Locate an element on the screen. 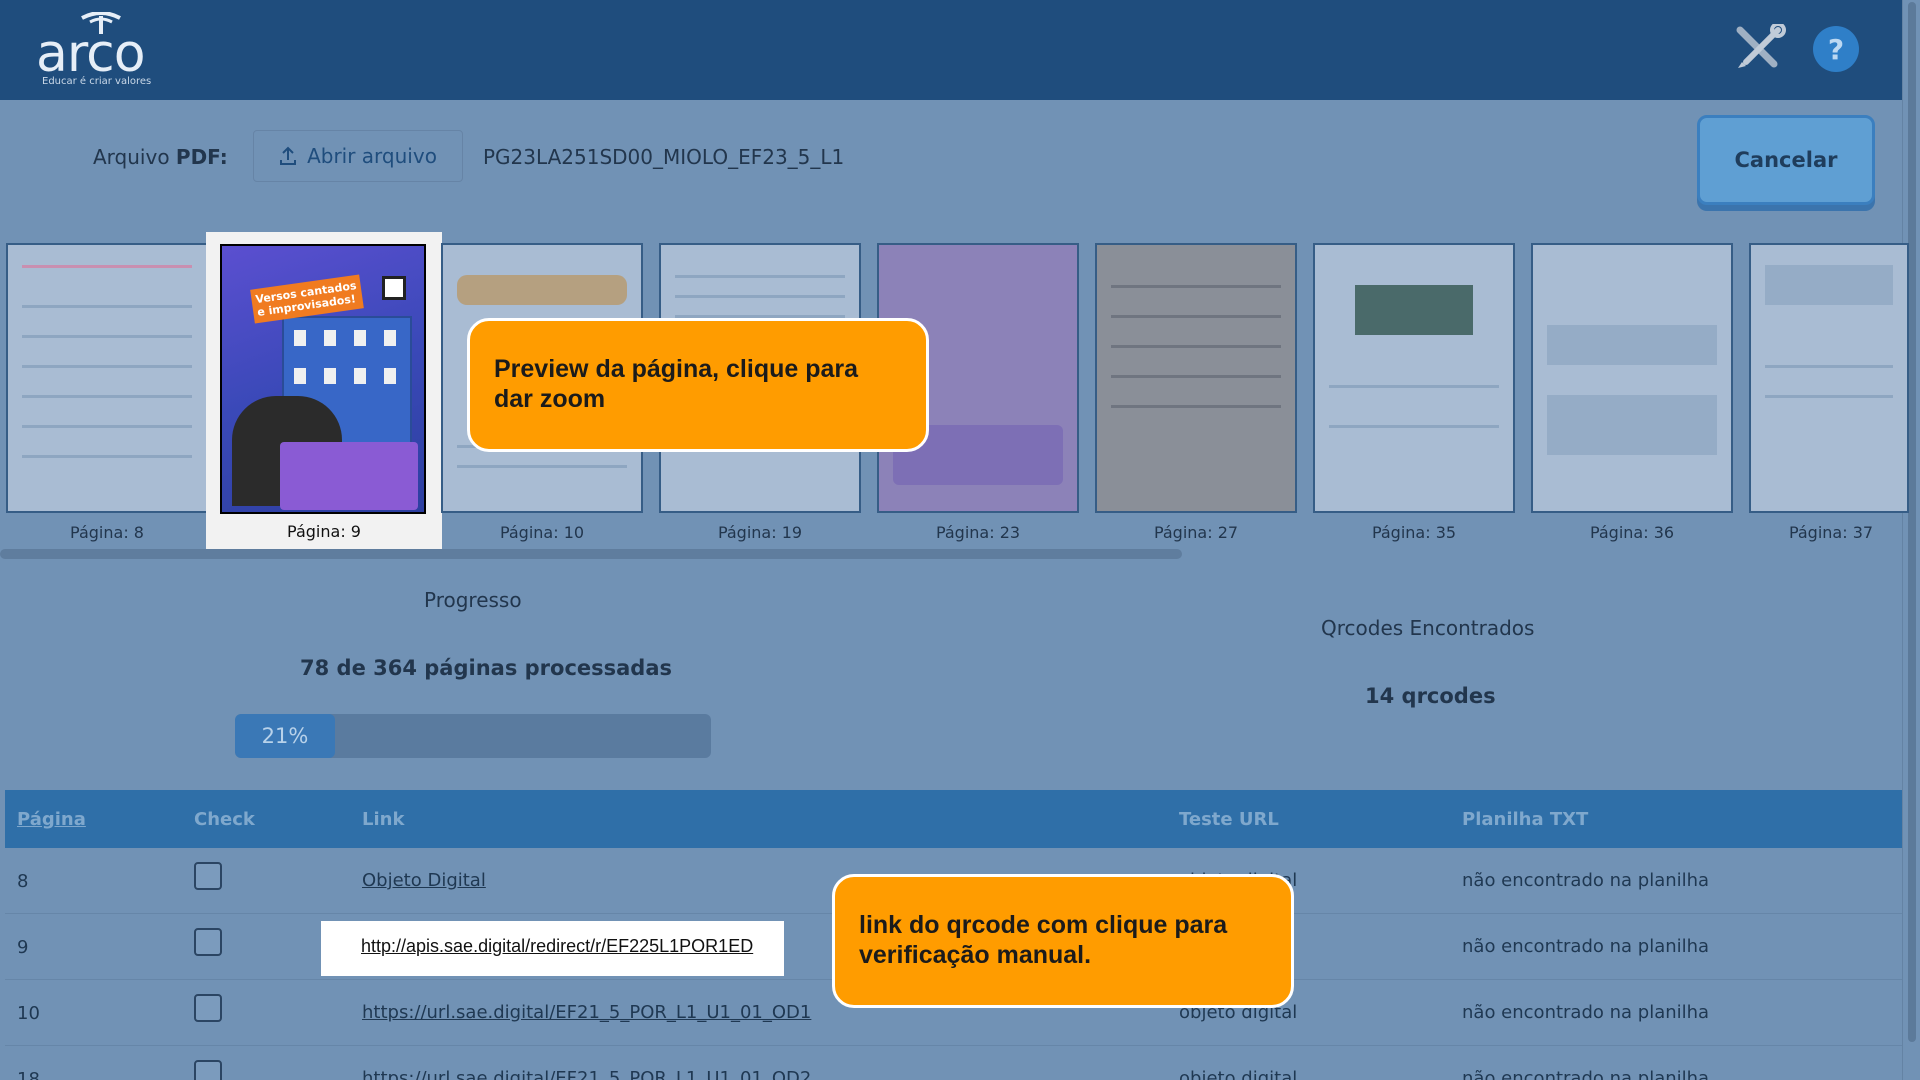 This screenshot has height=1080, width=1920. qr-code-icon is located at coordinates (394, 288).